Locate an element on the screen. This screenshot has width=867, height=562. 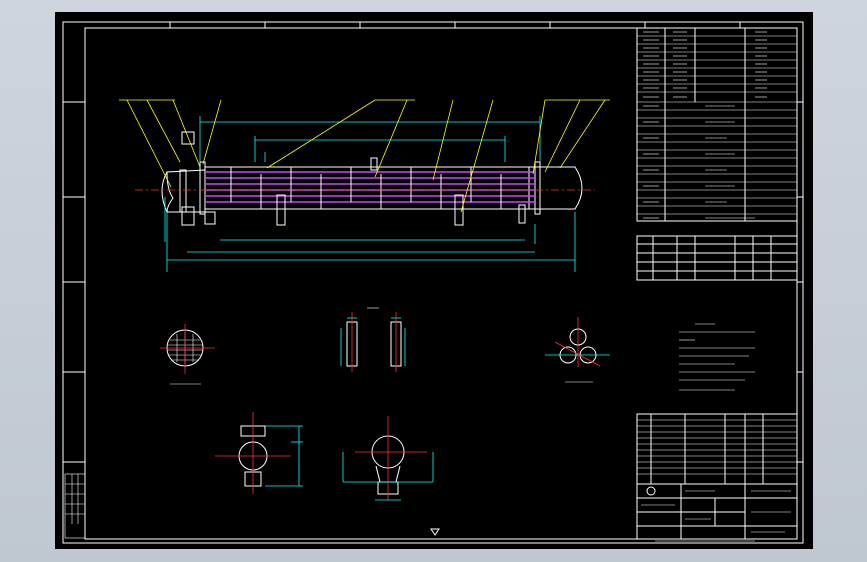
parts-list-rows is located at coordinates (717, 447).